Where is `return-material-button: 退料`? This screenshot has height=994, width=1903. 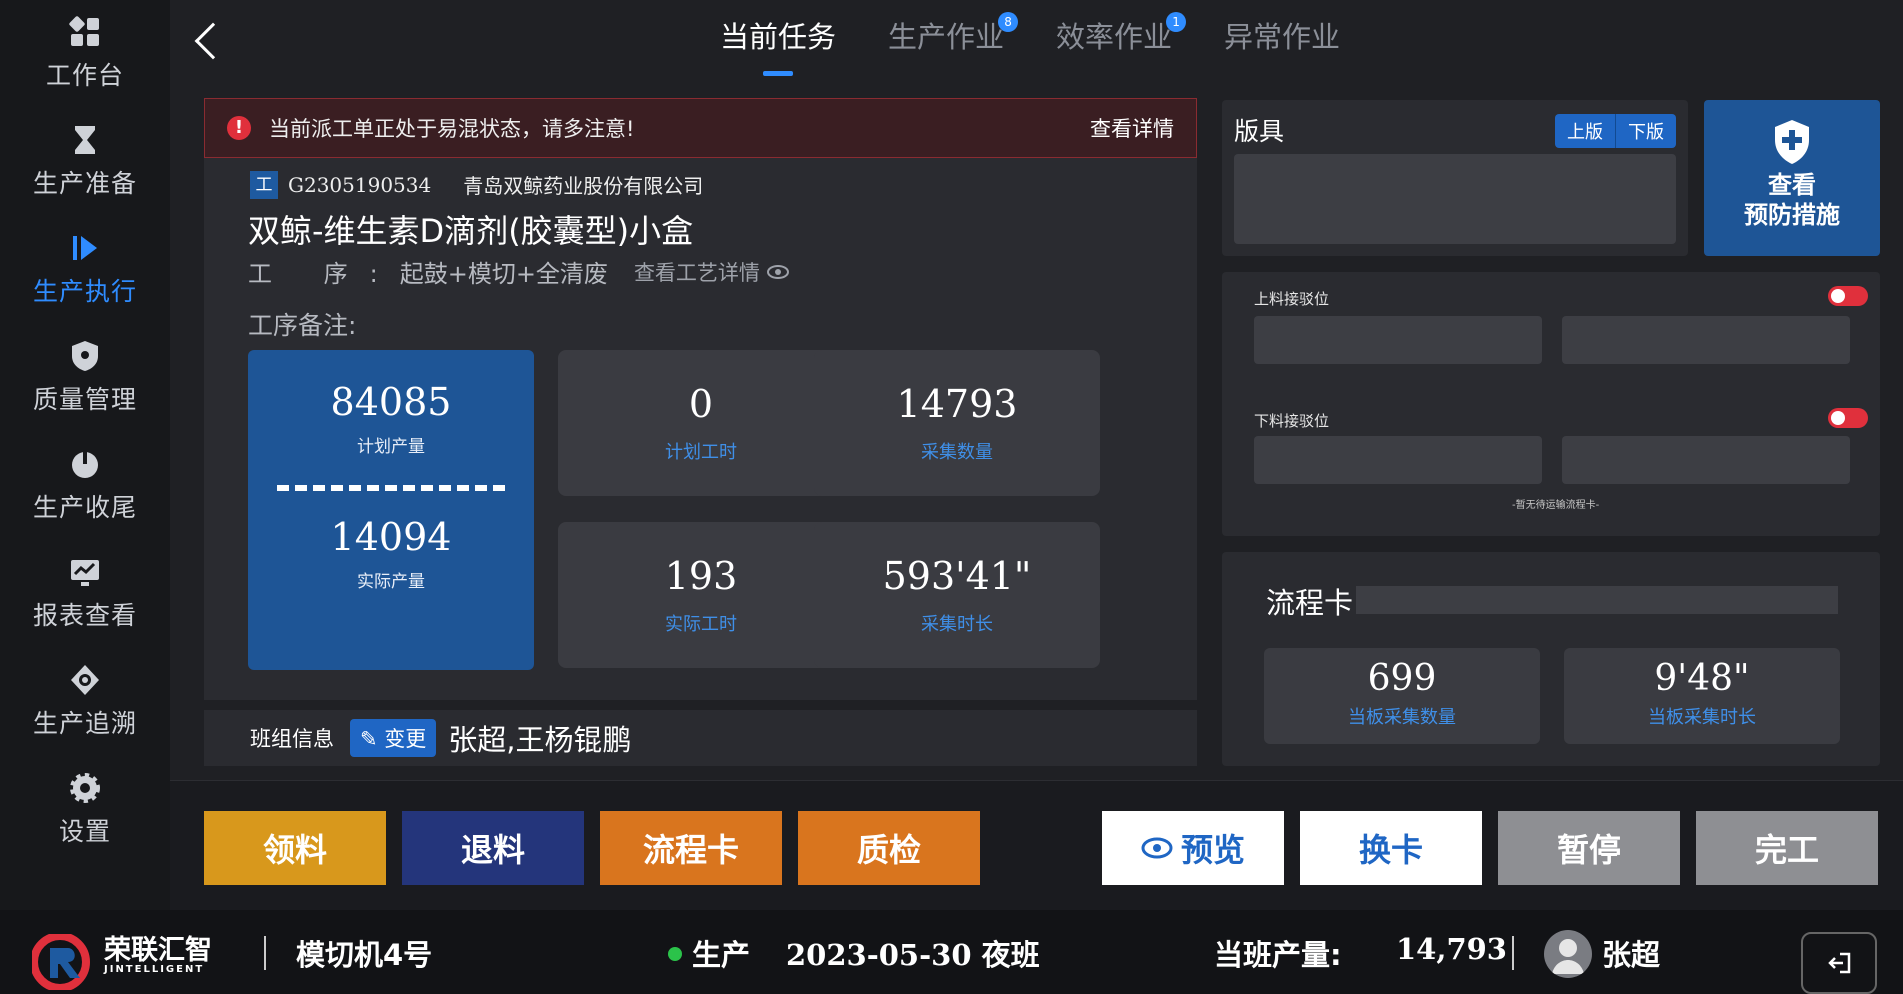 return-material-button: 退料 is located at coordinates (493, 848).